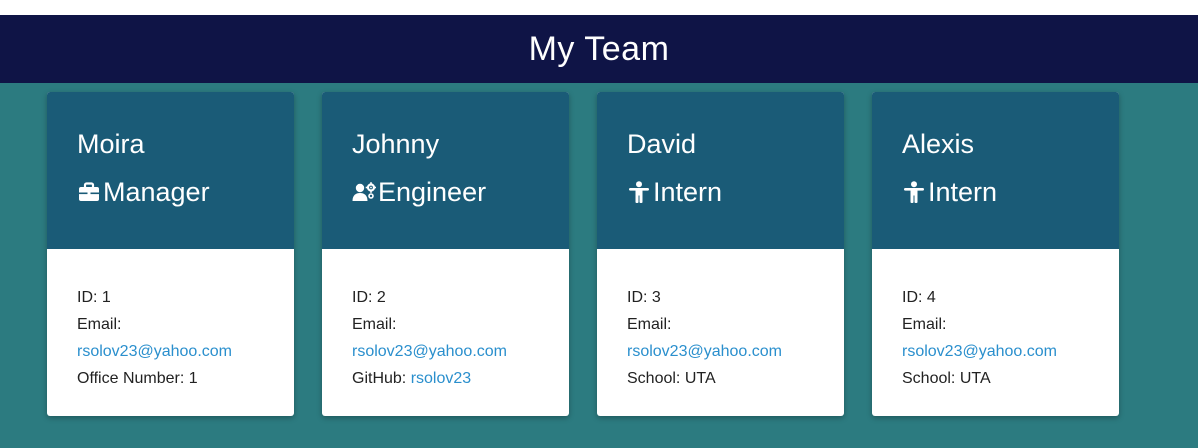 This screenshot has width=1198, height=448. I want to click on employee-role: Engineer, so click(460, 192).